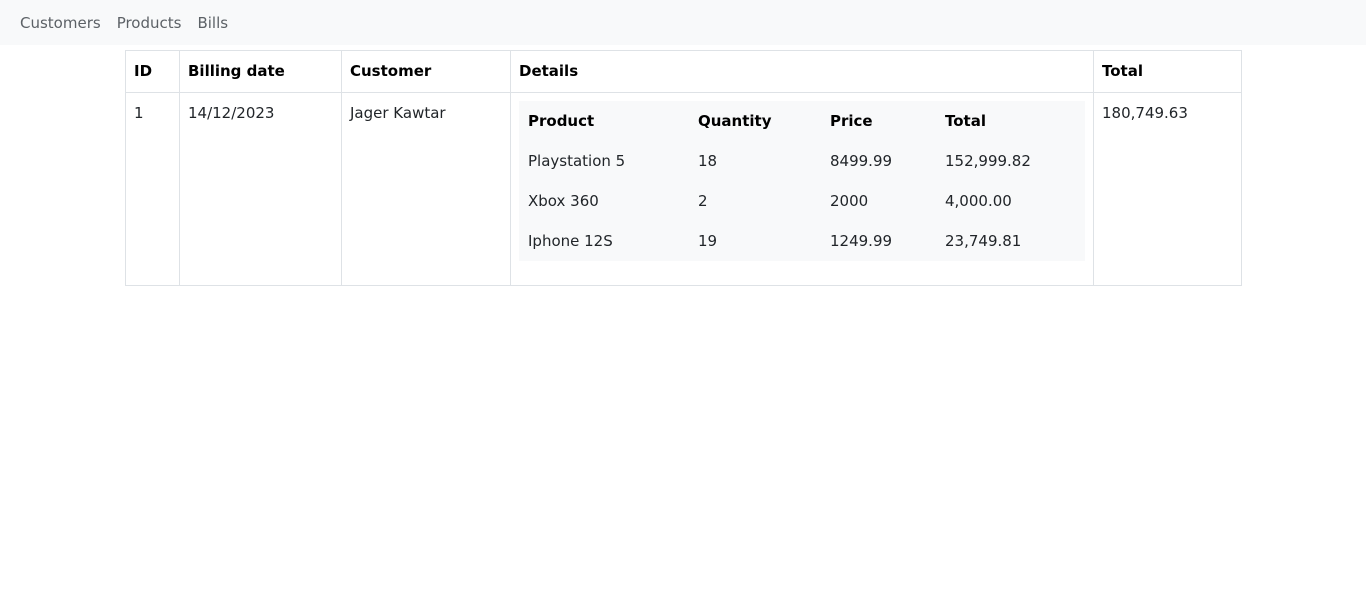 This screenshot has width=1366, height=596. What do you see at coordinates (260, 71) in the screenshot?
I see `column-header-billing-date: Billing date` at bounding box center [260, 71].